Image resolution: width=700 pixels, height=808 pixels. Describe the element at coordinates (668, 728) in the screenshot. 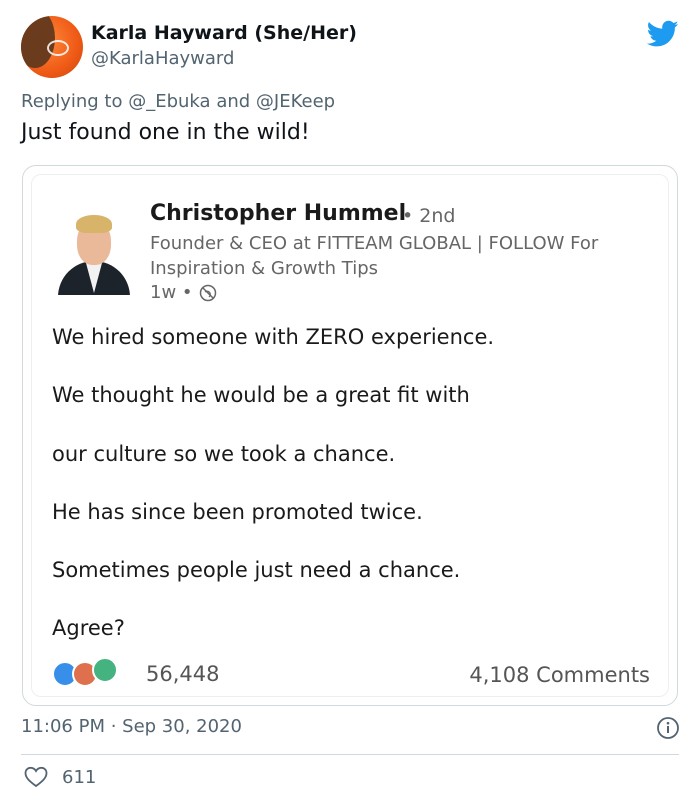

I see `info-icon` at that location.